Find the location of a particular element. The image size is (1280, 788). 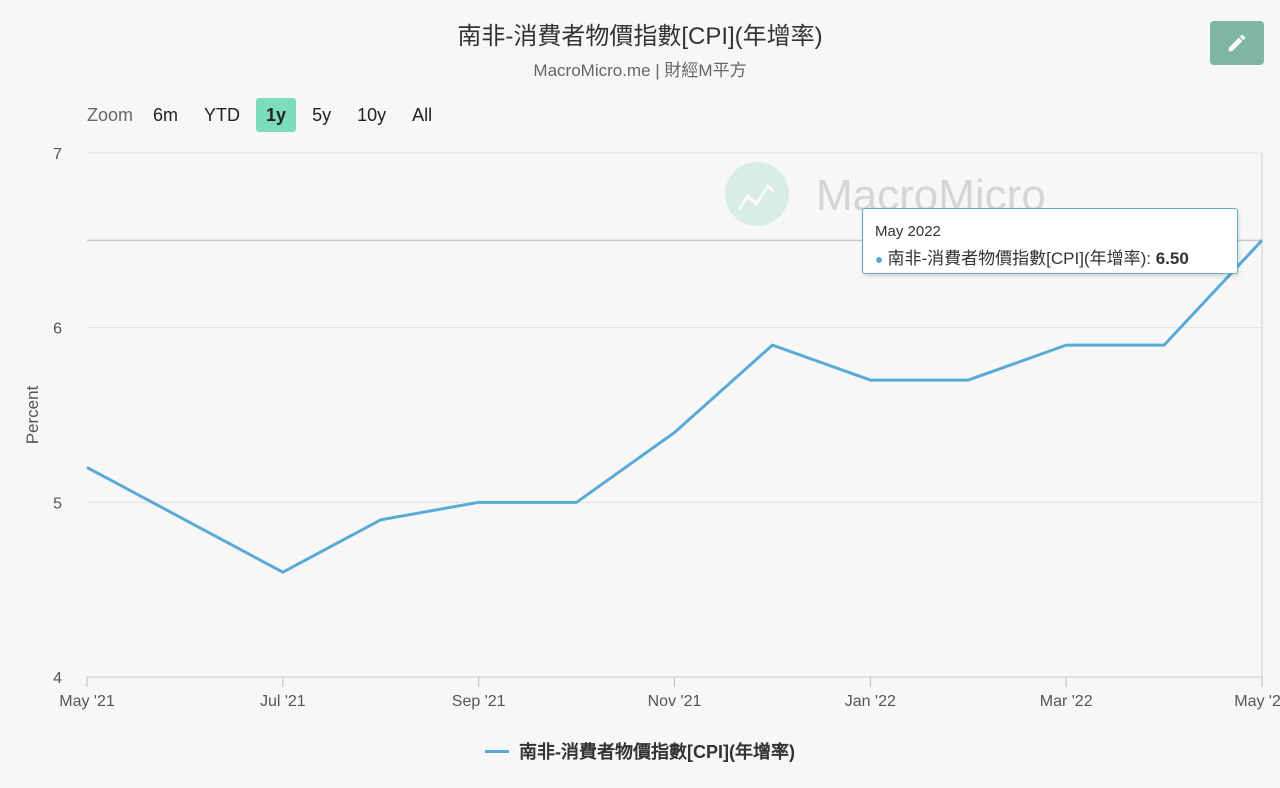

legend-label: 南非-消費者物價指數[CPI](年增率) is located at coordinates (657, 752).